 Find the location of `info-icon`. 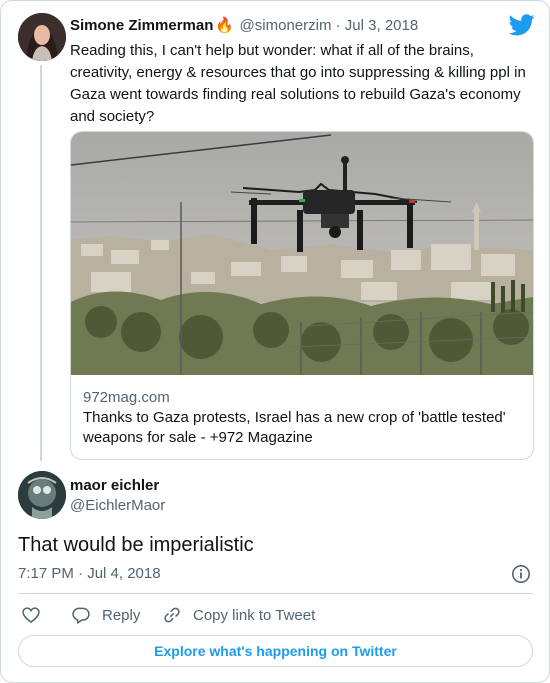

info-icon is located at coordinates (521, 574).